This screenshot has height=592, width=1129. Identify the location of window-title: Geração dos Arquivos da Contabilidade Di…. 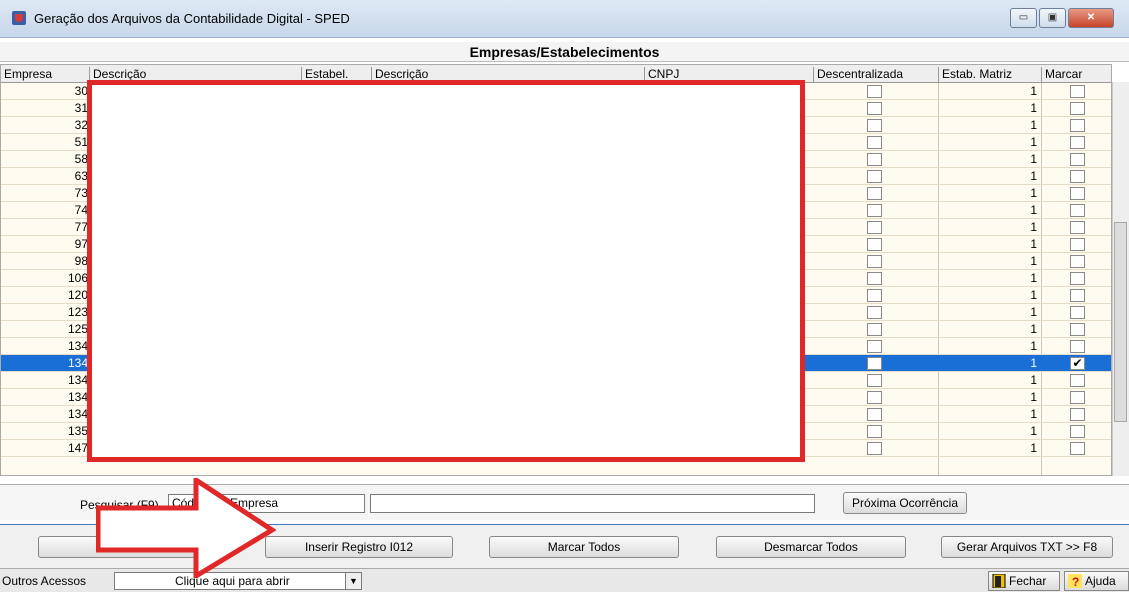
(192, 18).